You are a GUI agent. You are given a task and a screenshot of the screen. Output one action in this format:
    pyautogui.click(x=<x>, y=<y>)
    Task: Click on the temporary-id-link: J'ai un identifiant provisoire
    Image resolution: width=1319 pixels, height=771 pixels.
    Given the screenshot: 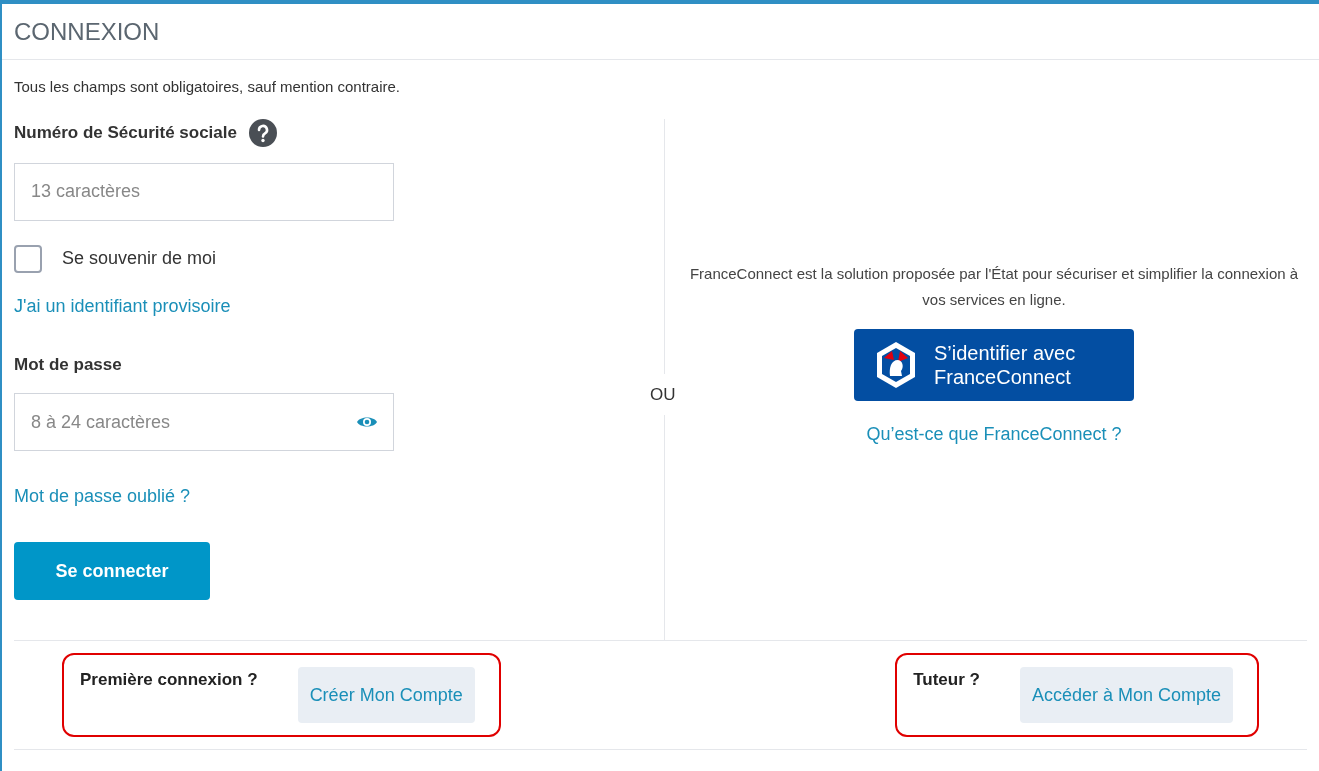 What is the action you would take?
    pyautogui.click(x=122, y=306)
    